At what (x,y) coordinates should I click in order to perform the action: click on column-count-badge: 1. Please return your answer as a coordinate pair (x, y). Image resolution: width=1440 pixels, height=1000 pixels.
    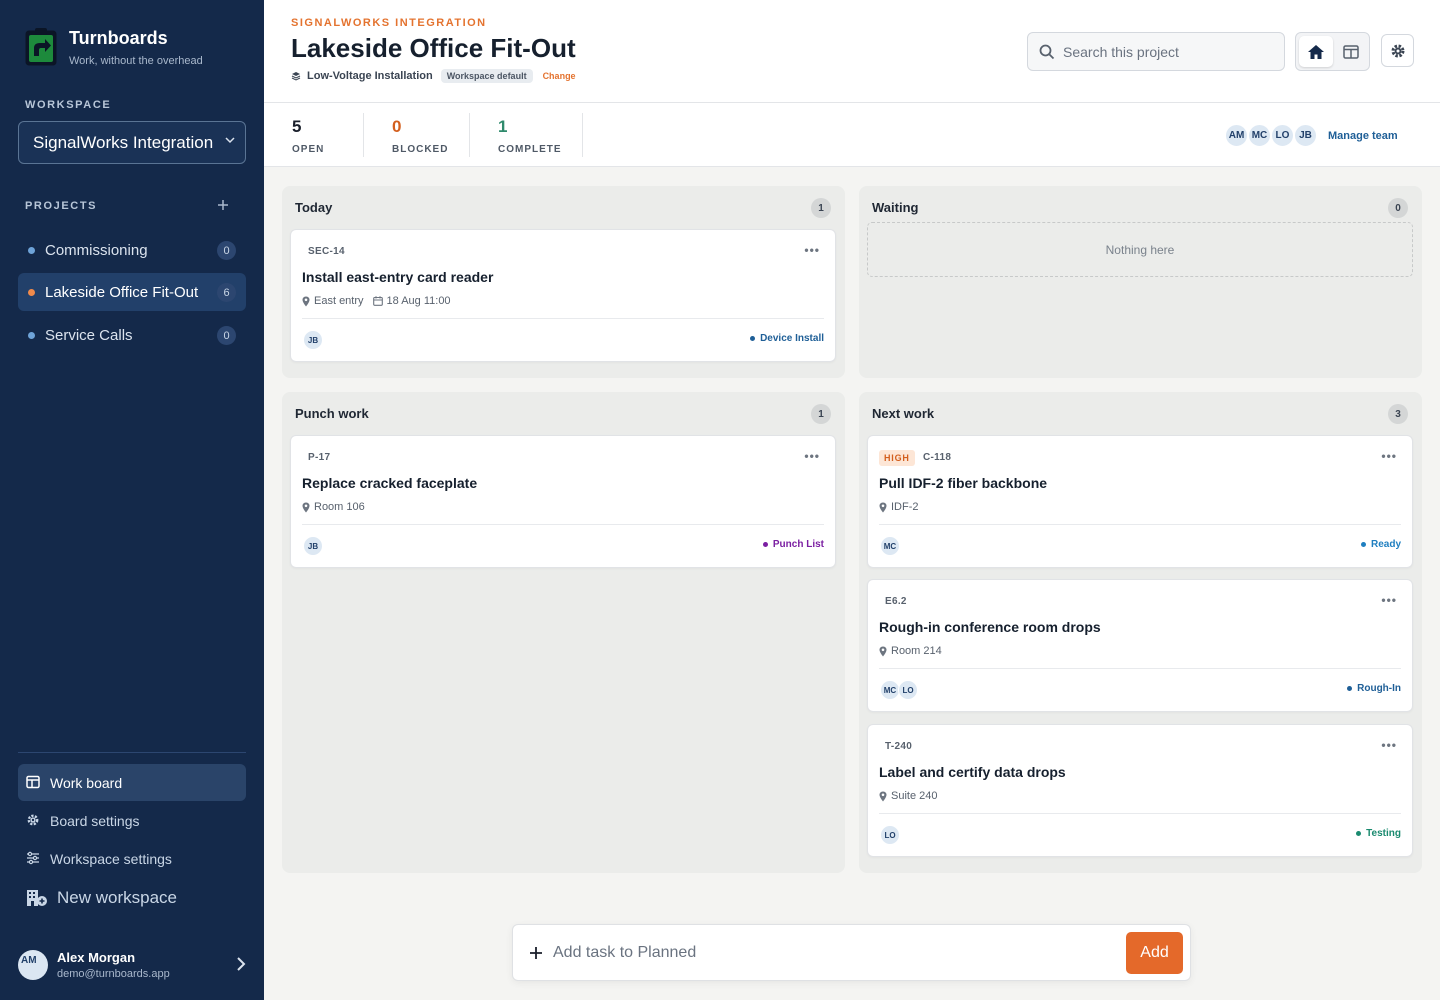
    Looking at the image, I should click on (821, 414).